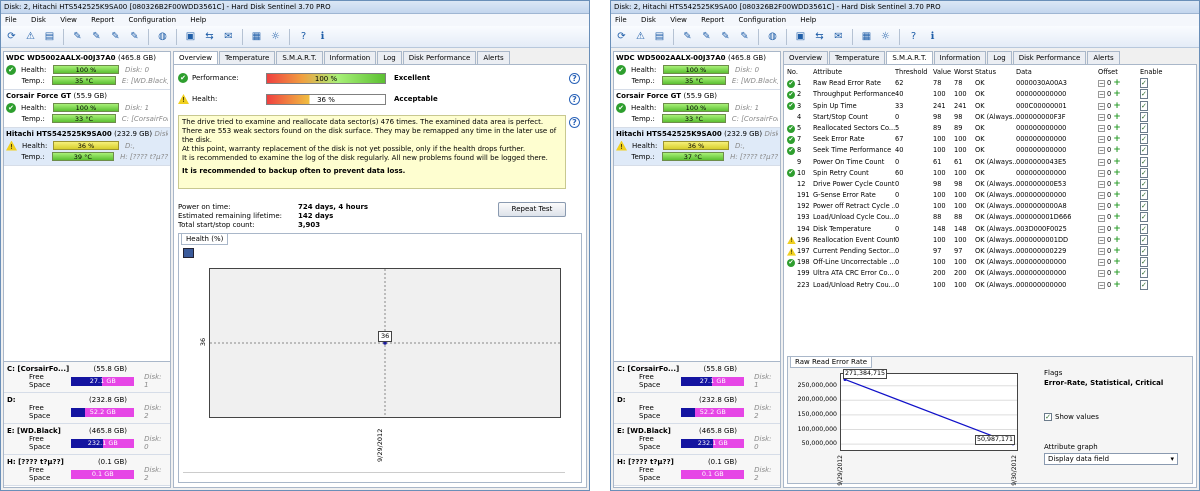  Describe the element at coordinates (275, 36) in the screenshot. I see `settings-icon: ☼` at that location.